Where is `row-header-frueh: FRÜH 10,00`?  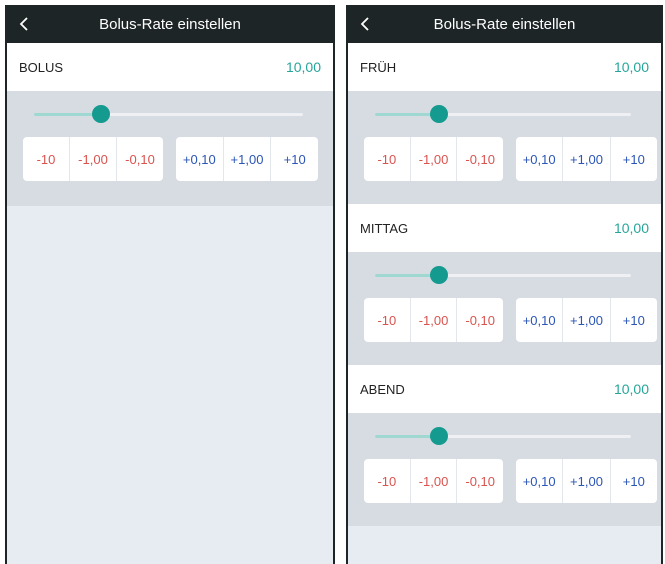 row-header-frueh: FRÜH 10,00 is located at coordinates (504, 67).